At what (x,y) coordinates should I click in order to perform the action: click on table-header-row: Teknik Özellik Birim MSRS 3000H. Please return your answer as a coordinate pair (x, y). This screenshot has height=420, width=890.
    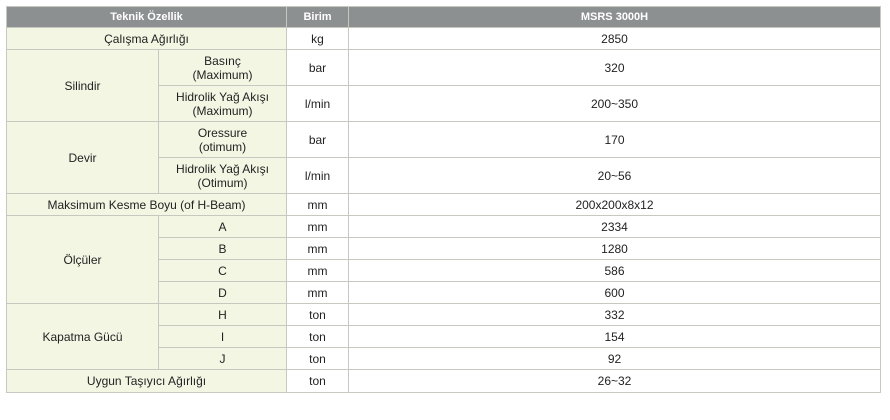
    Looking at the image, I should click on (443, 17).